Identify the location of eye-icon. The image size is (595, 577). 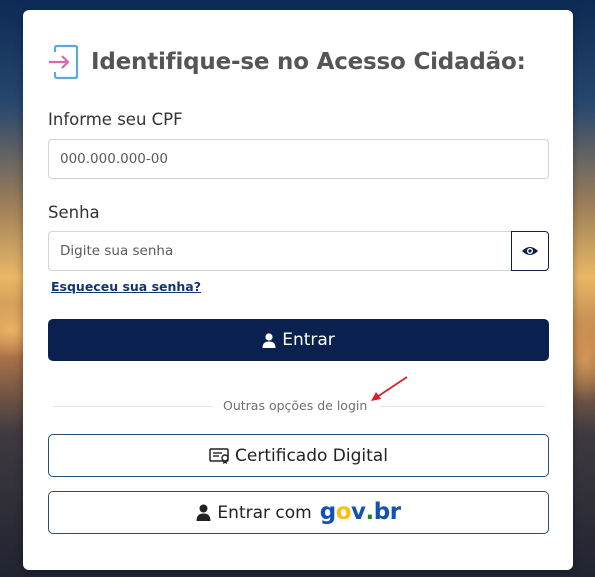
(530, 251).